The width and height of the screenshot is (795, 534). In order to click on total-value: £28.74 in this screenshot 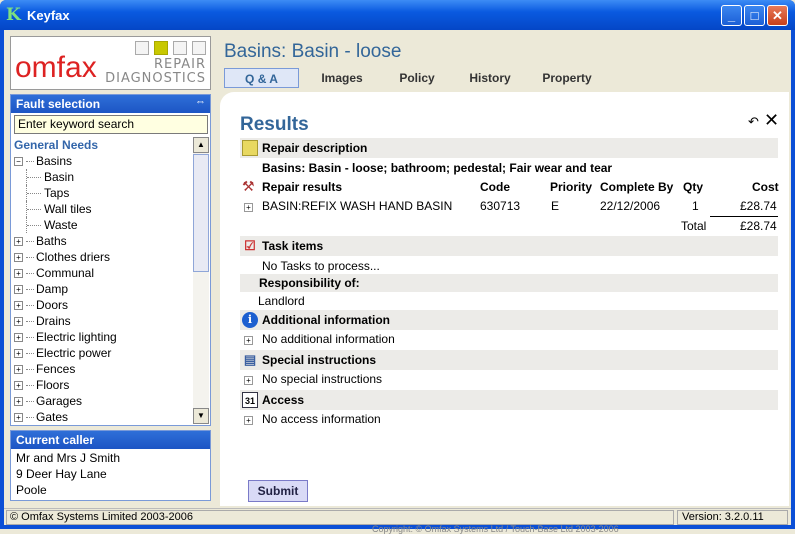, I will do `click(758, 226)`.